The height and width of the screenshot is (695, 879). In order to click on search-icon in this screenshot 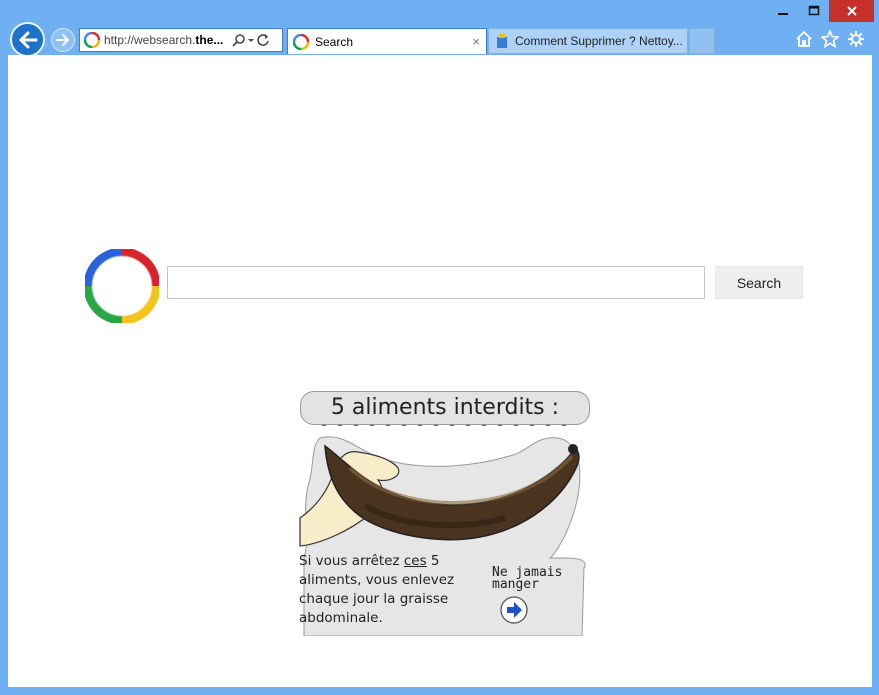, I will do `click(239, 40)`.